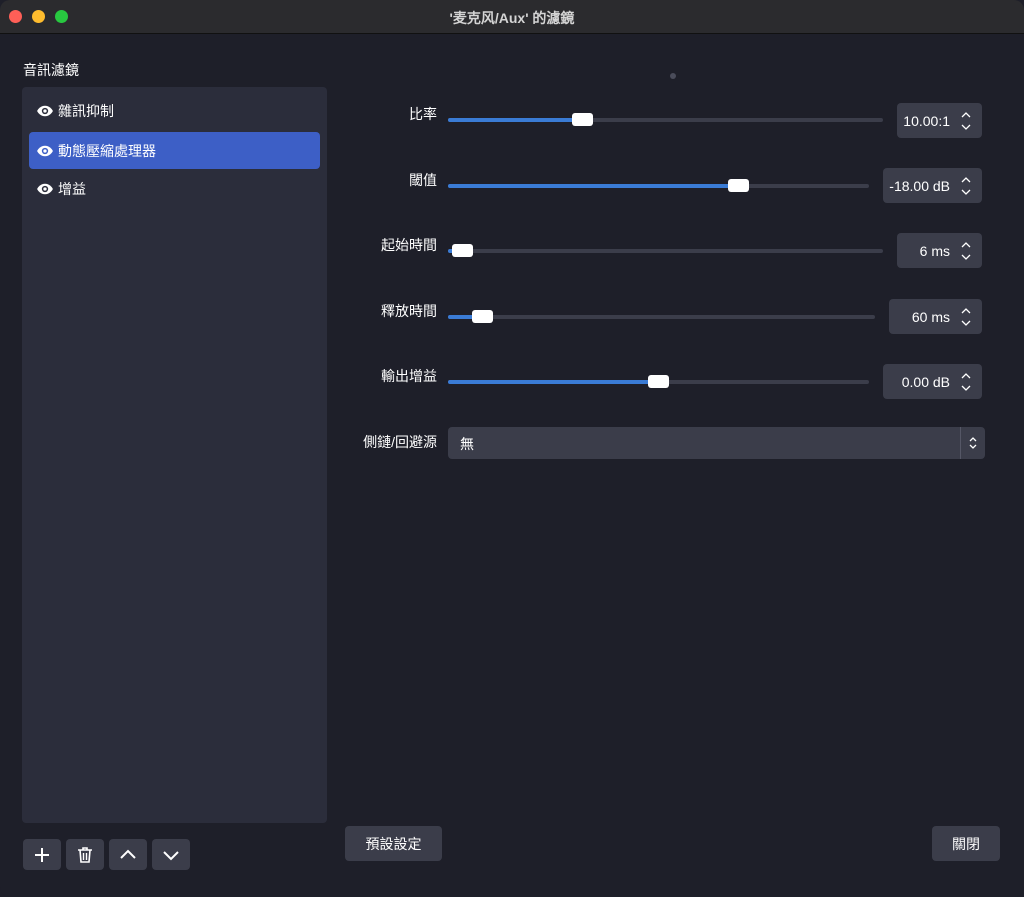  I want to click on attack-label: 起始時間, so click(409, 245).